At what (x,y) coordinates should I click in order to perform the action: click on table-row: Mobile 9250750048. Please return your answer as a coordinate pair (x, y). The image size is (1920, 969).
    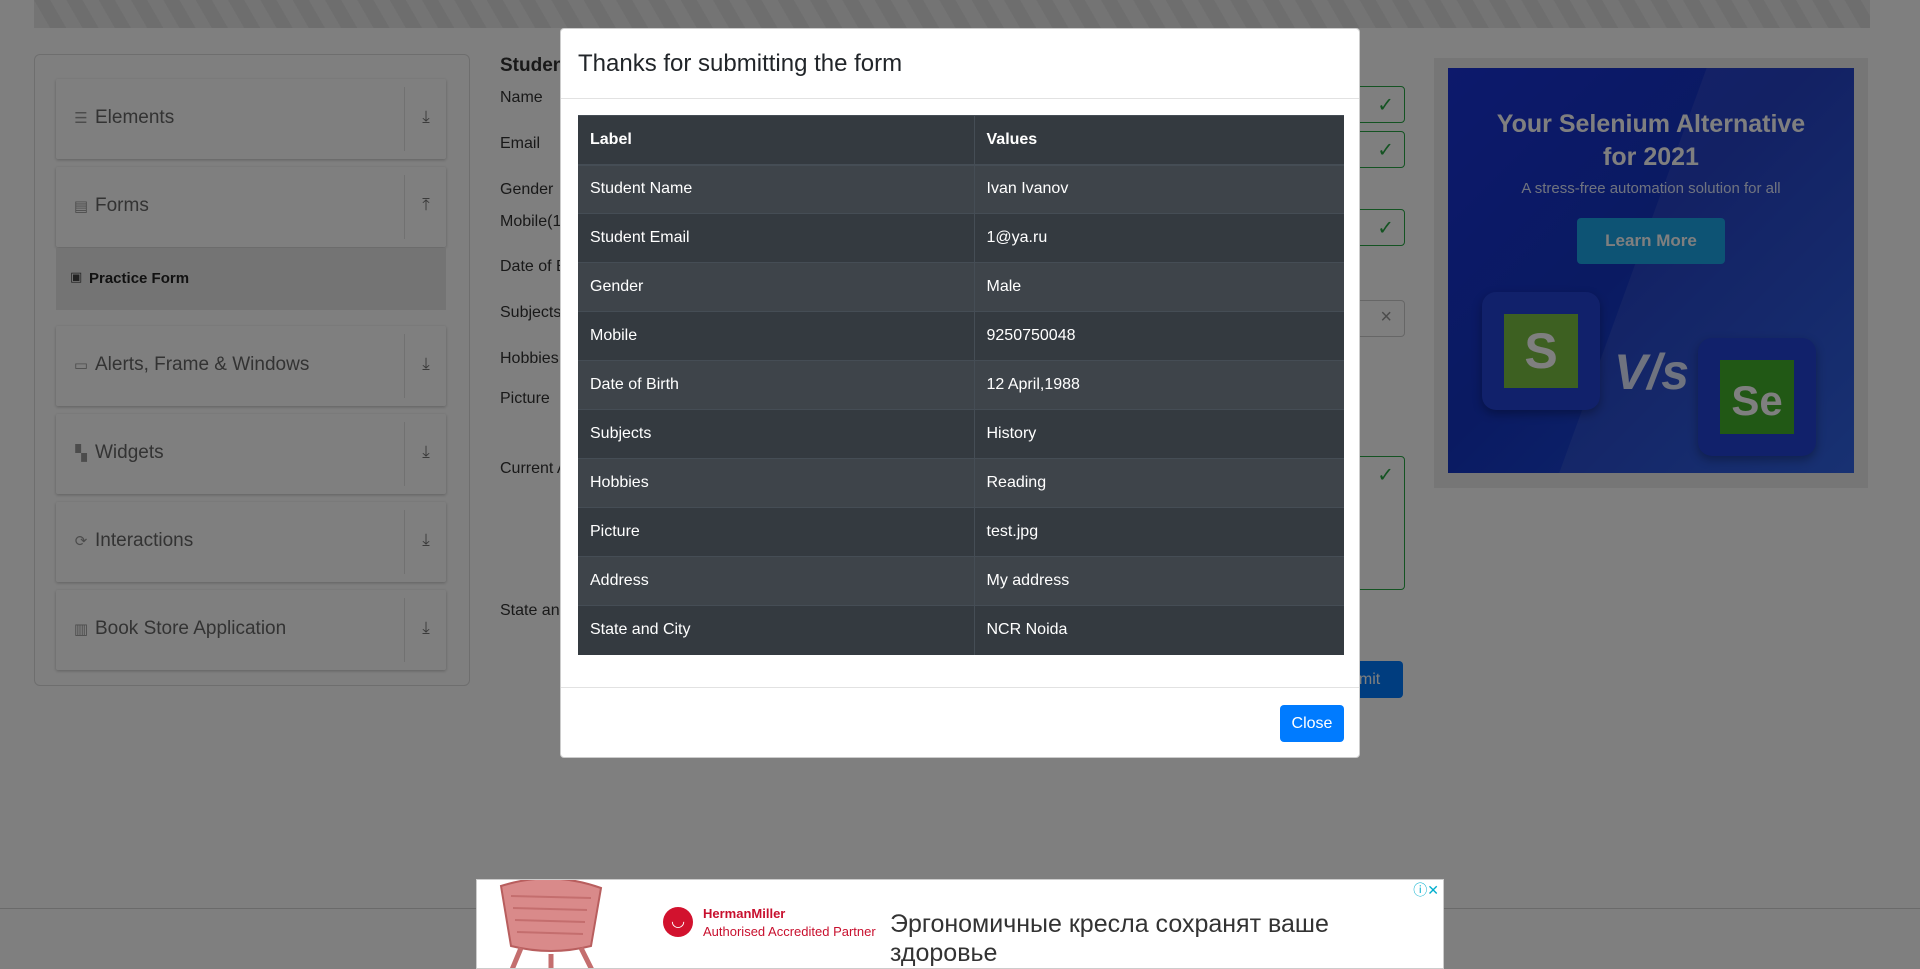
    Looking at the image, I should click on (961, 336).